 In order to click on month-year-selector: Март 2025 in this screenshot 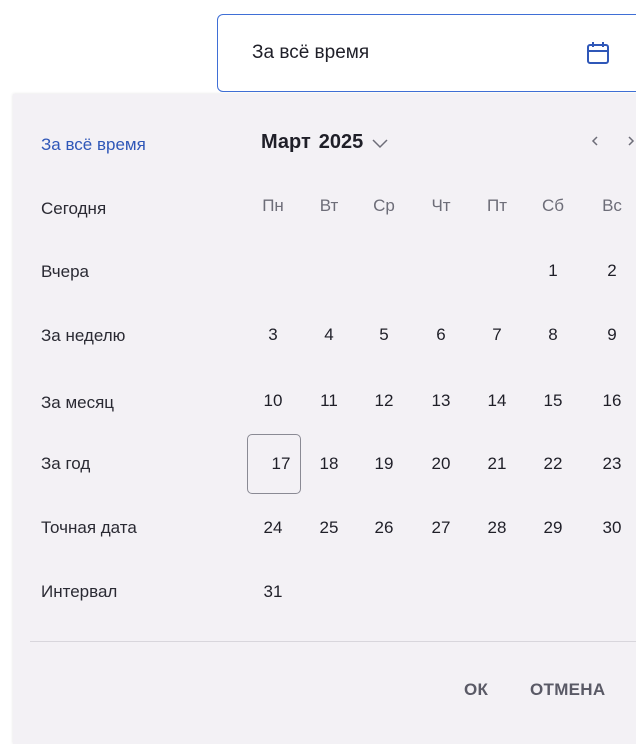, I will do `click(325, 142)`.